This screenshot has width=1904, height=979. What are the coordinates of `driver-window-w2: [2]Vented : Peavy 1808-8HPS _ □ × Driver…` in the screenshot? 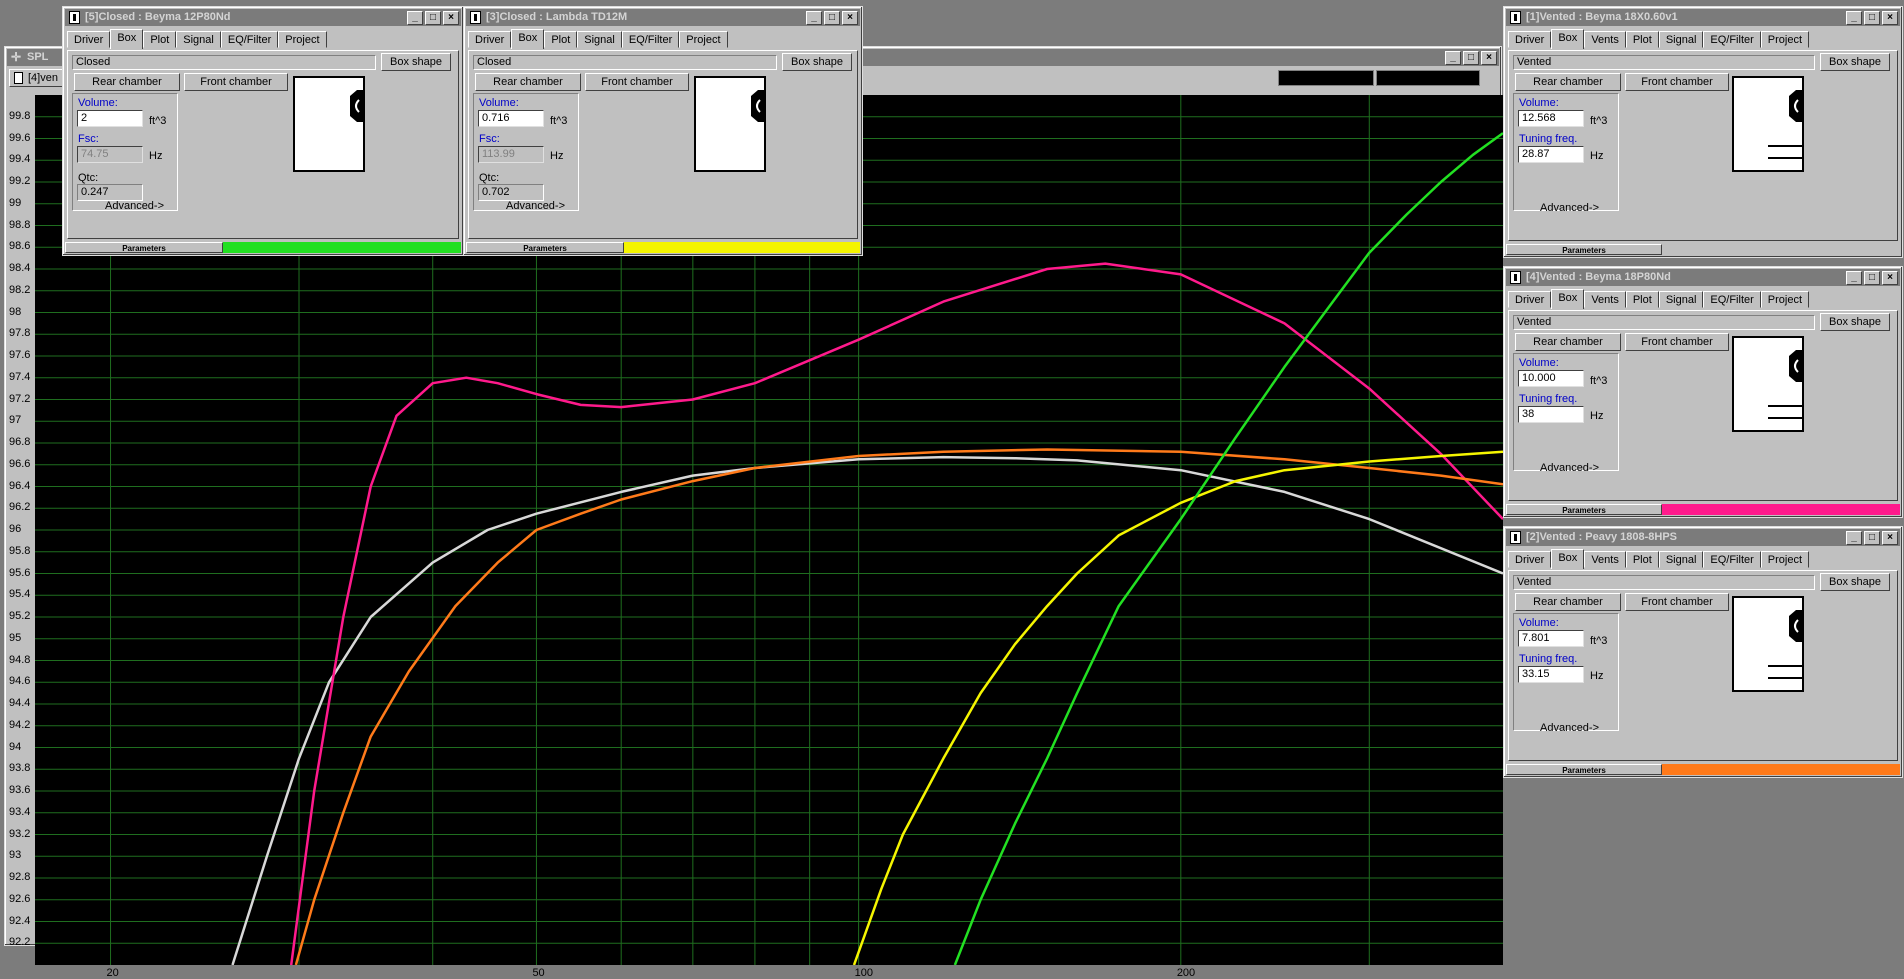 It's located at (1703, 652).